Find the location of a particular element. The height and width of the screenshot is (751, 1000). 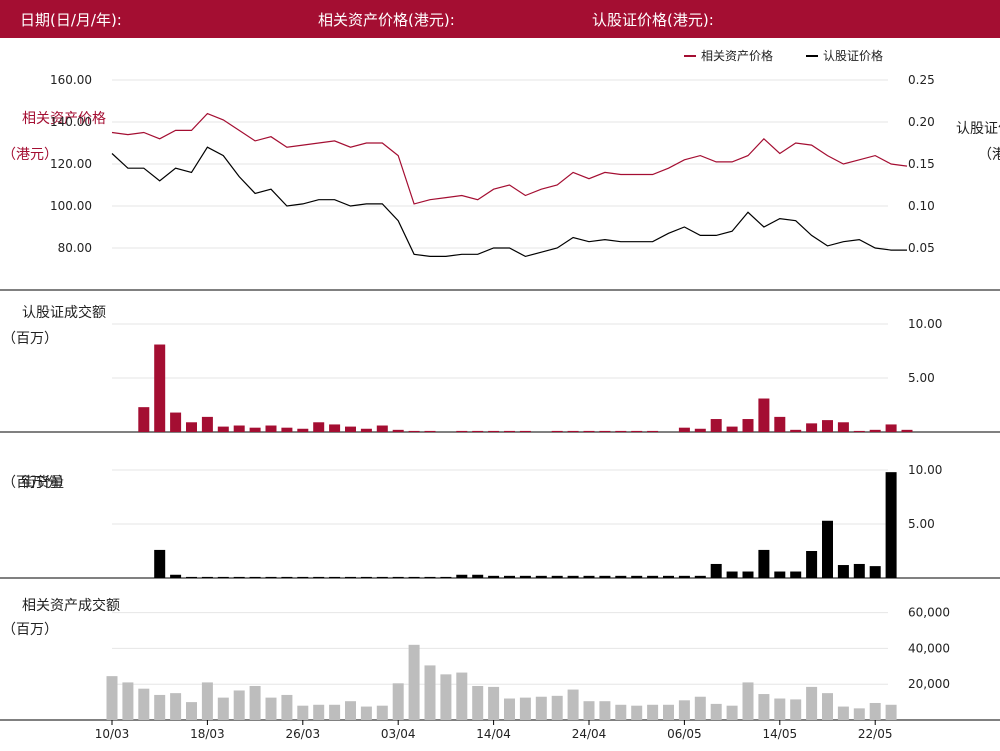

legend-label: 认股证价格 is located at coordinates (853, 55).